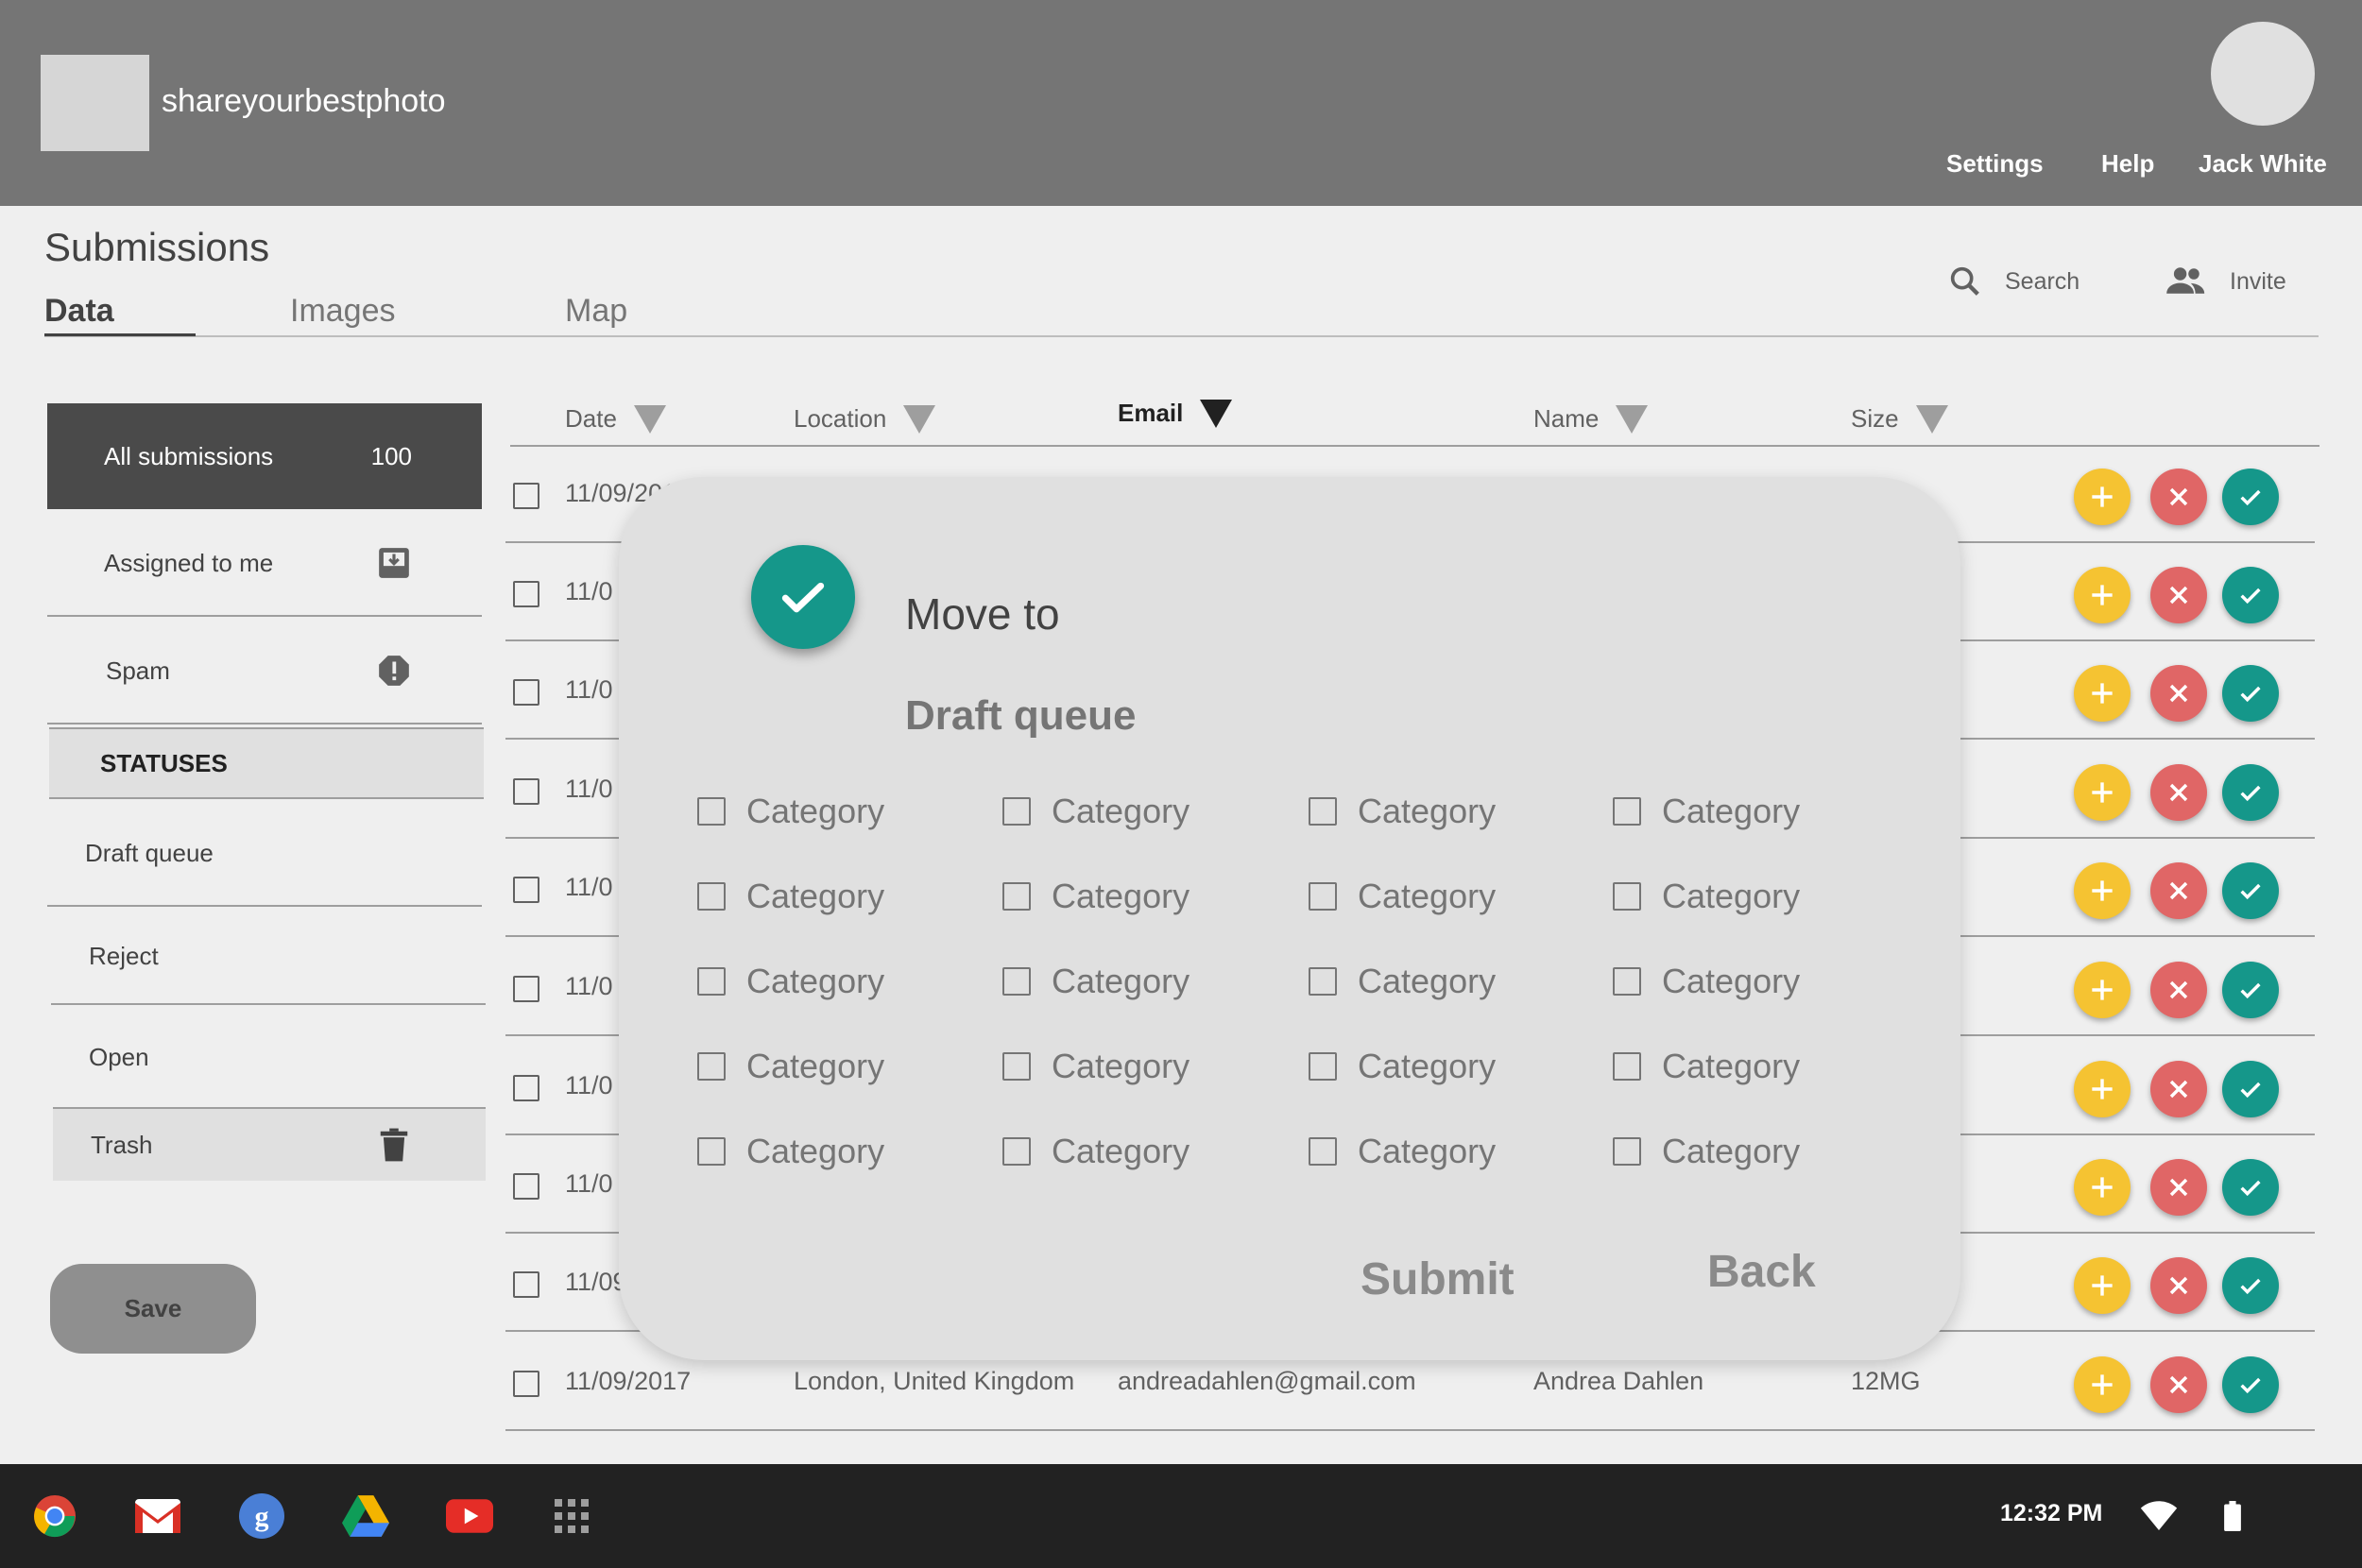 The width and height of the screenshot is (2362, 1568). I want to click on sidebar-item-assigned-to-me: Assigned to me, so click(264, 564).